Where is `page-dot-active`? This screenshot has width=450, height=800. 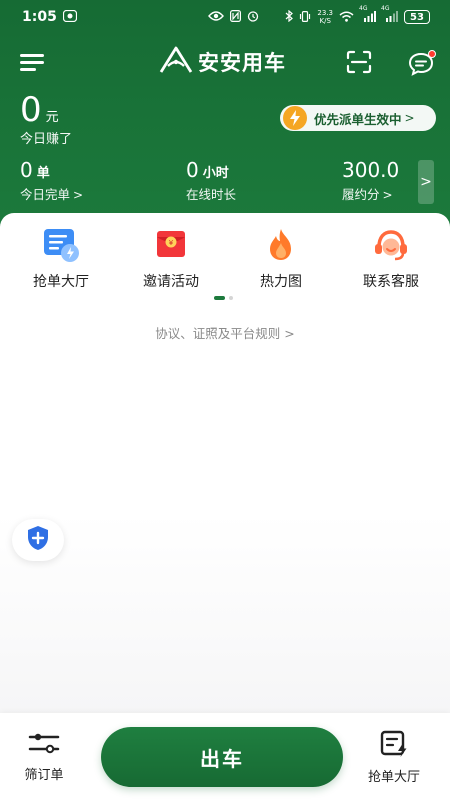 page-dot-active is located at coordinates (219, 298).